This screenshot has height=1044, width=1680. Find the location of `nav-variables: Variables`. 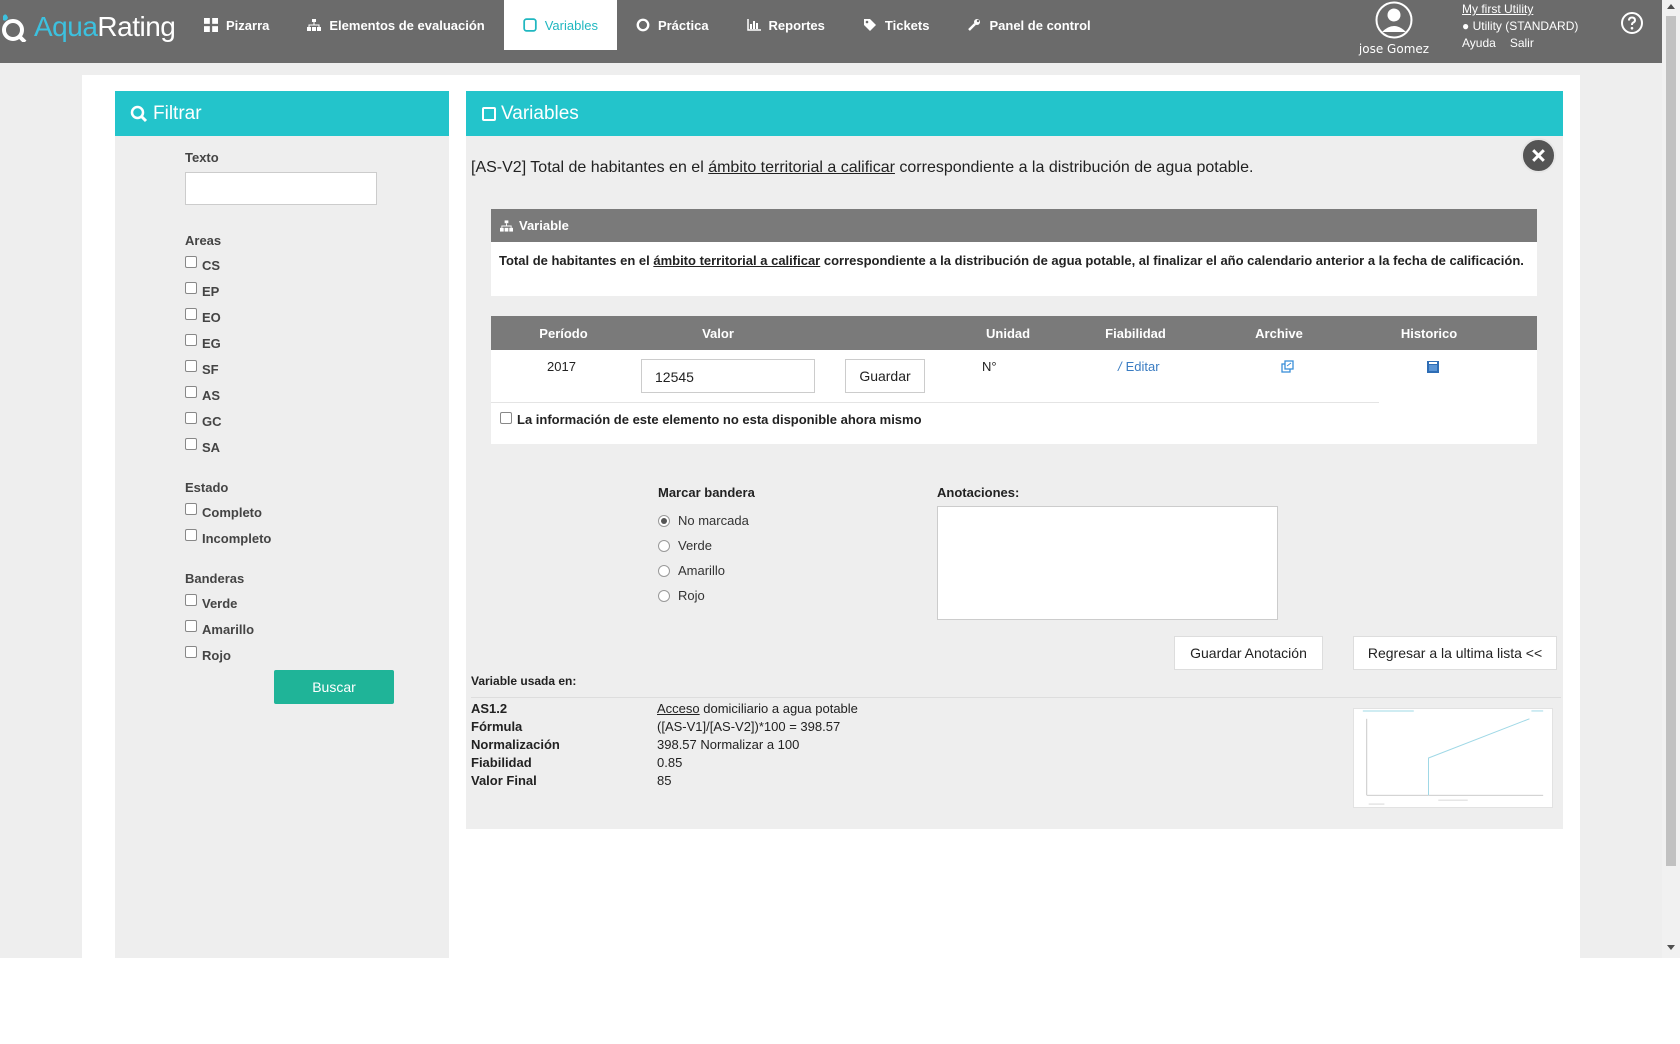

nav-variables: Variables is located at coordinates (560, 25).